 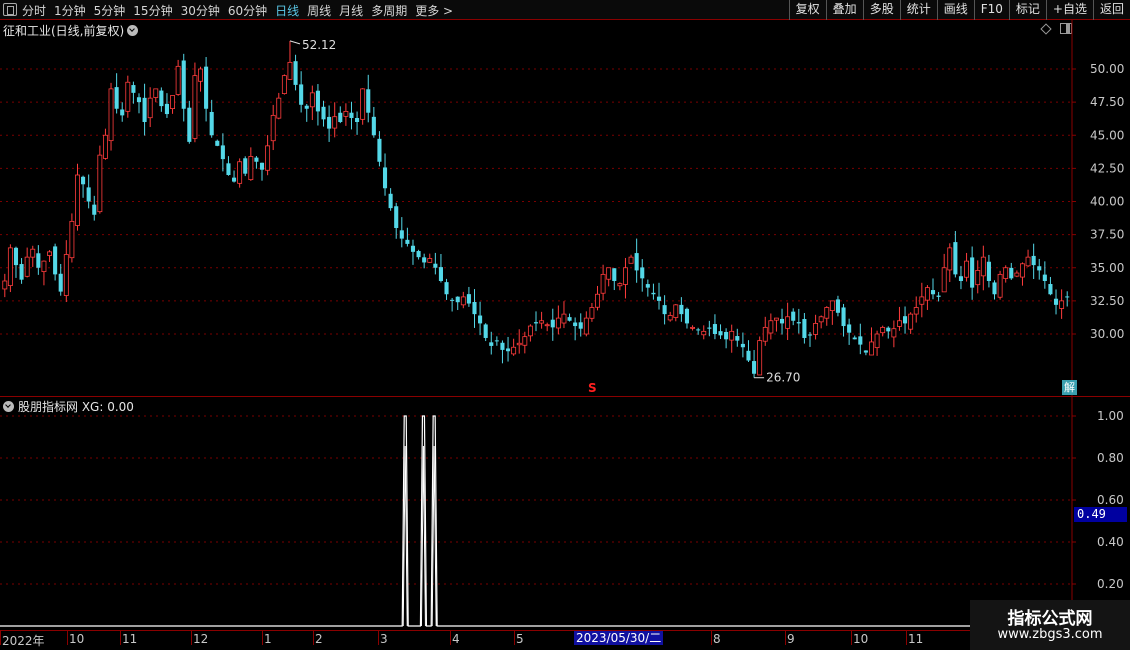 What do you see at coordinates (916, 639) in the screenshot?
I see `date-label: 11` at bounding box center [916, 639].